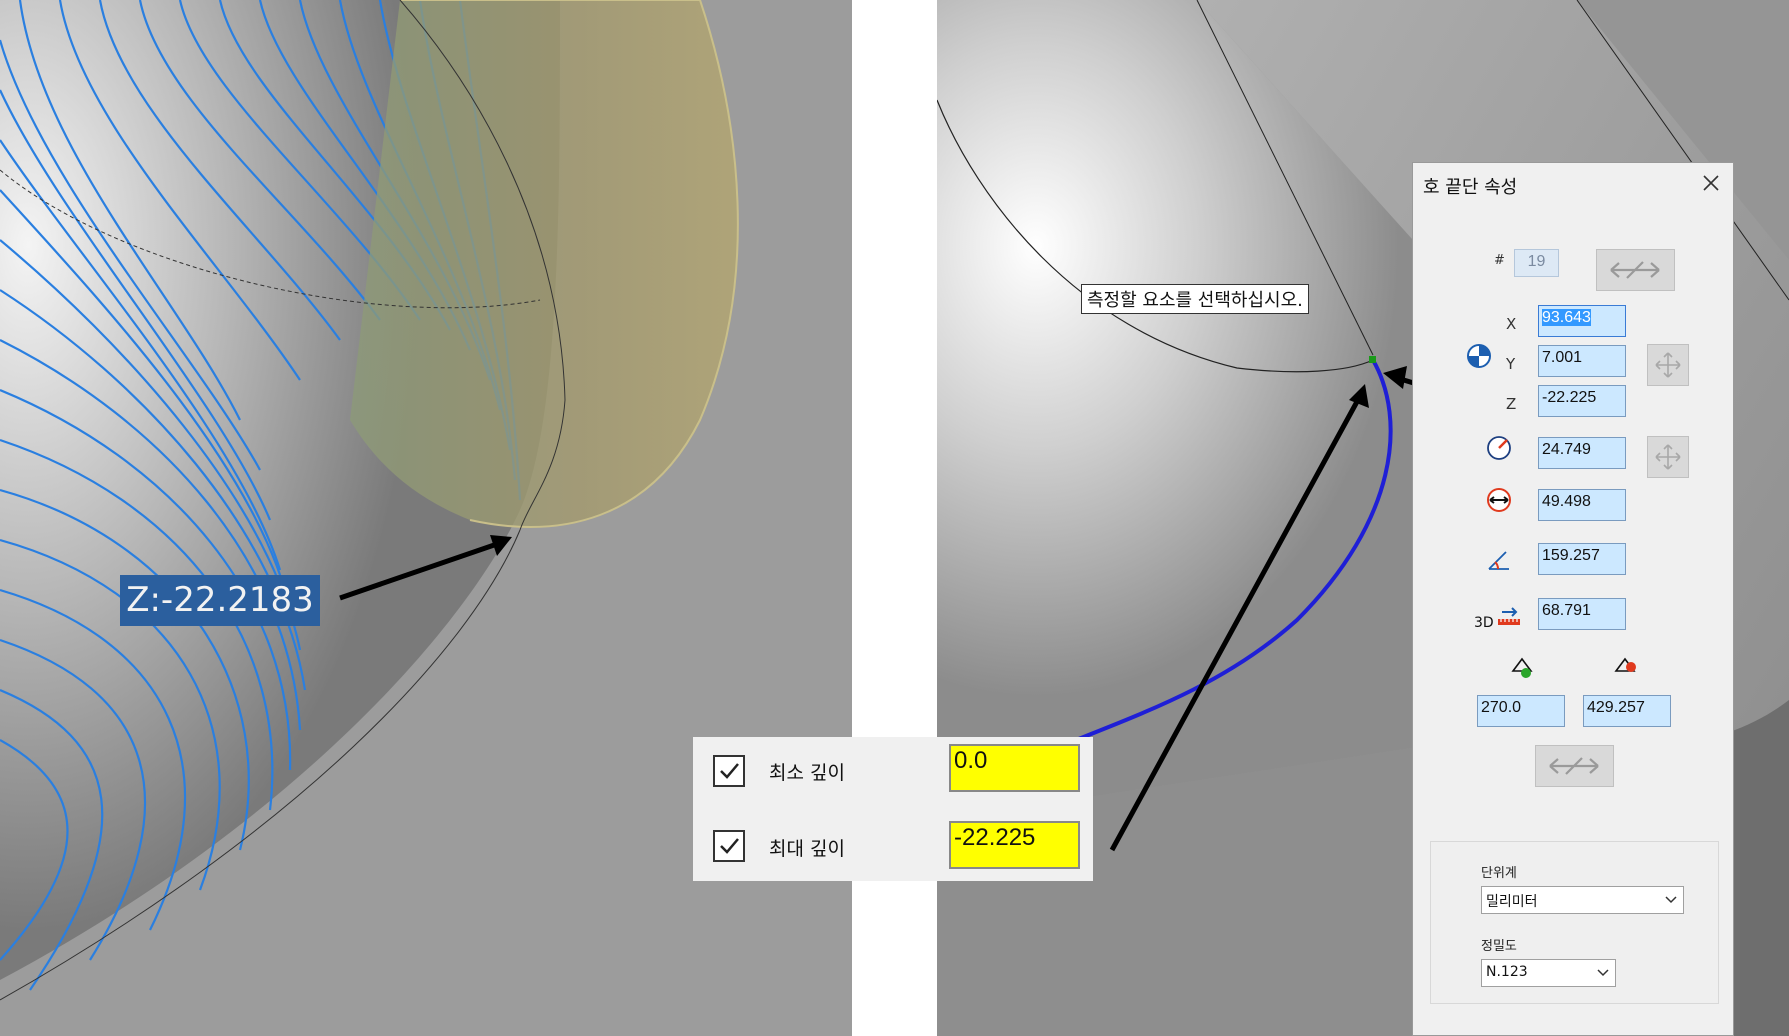 Image resolution: width=1789 pixels, height=1036 pixels. I want to click on sweep-angle-icon, so click(1498, 560).